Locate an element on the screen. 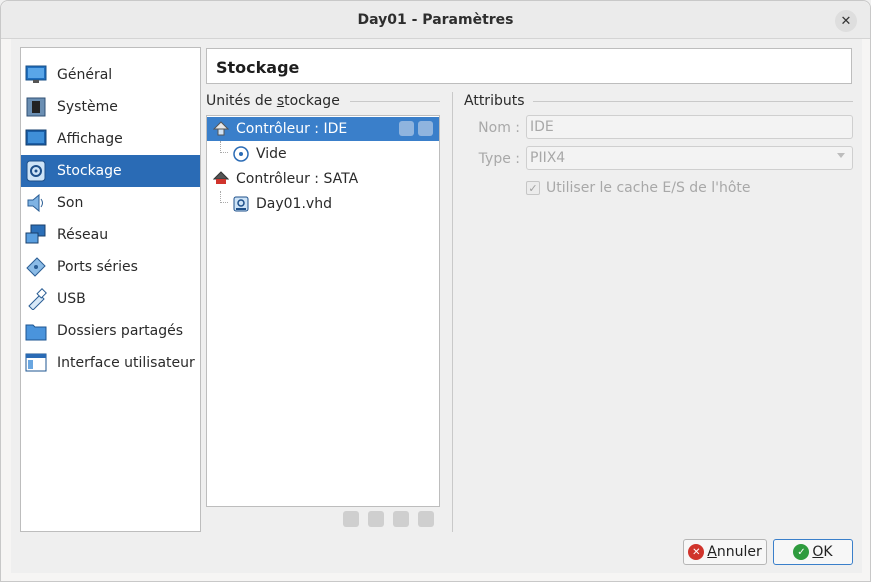 This screenshot has height=582, width=871. sidebar-item-label: Affichage is located at coordinates (90, 139).